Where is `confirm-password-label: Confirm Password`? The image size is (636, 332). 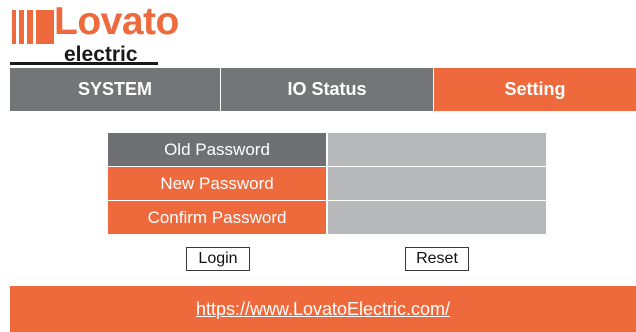 confirm-password-label: Confirm Password is located at coordinates (217, 217).